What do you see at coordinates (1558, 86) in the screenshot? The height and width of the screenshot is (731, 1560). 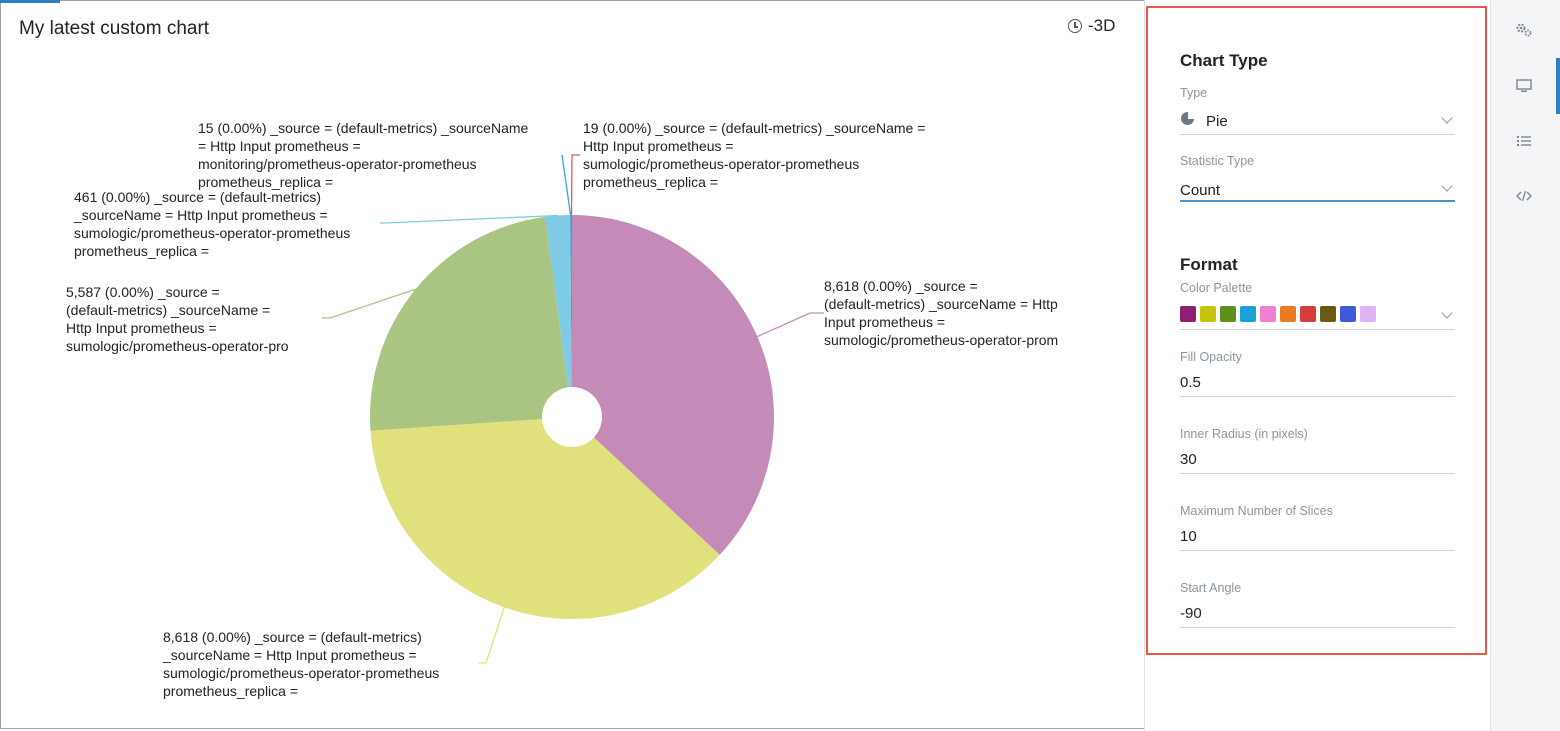 I see `rail-active-indicator` at bounding box center [1558, 86].